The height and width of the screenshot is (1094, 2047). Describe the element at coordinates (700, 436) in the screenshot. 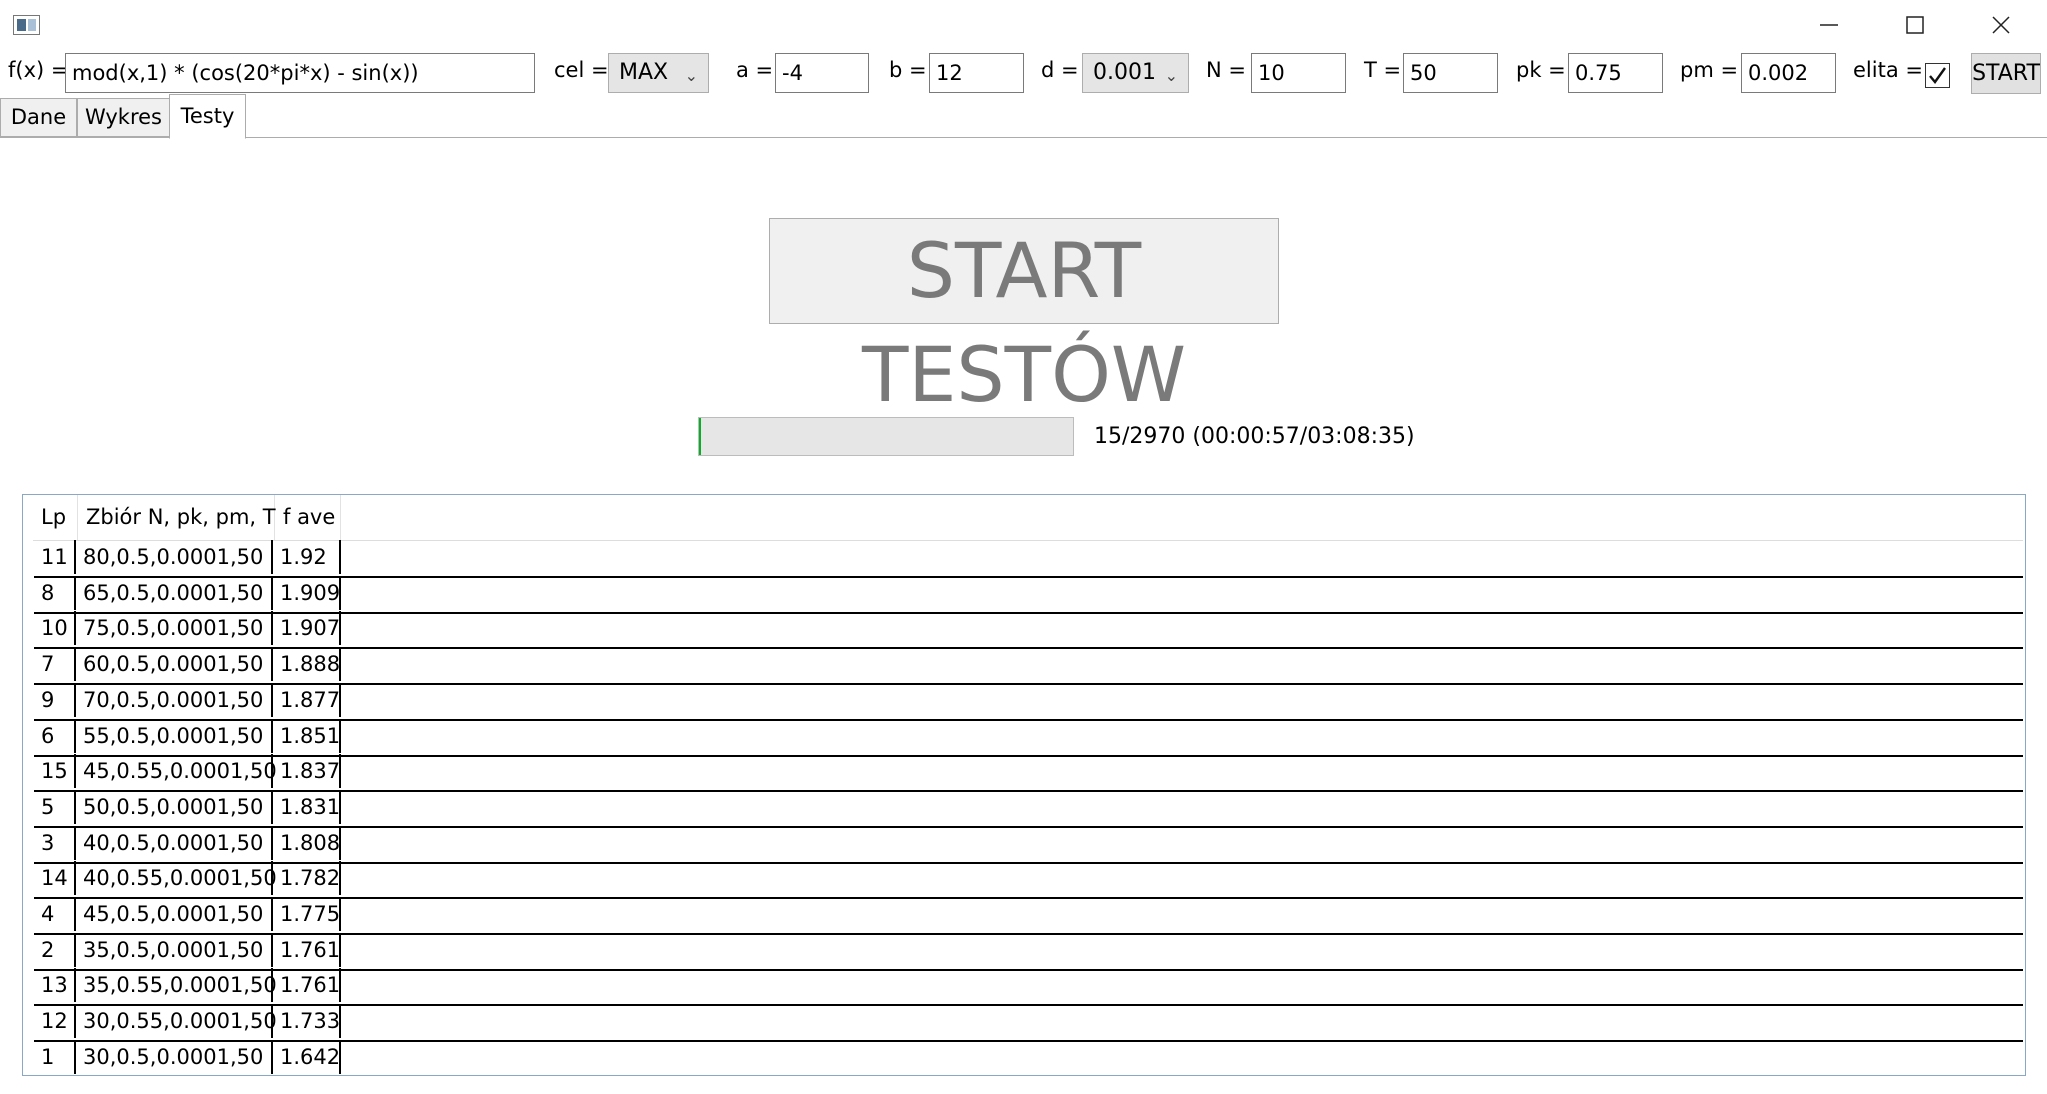

I see `progress-fill` at that location.